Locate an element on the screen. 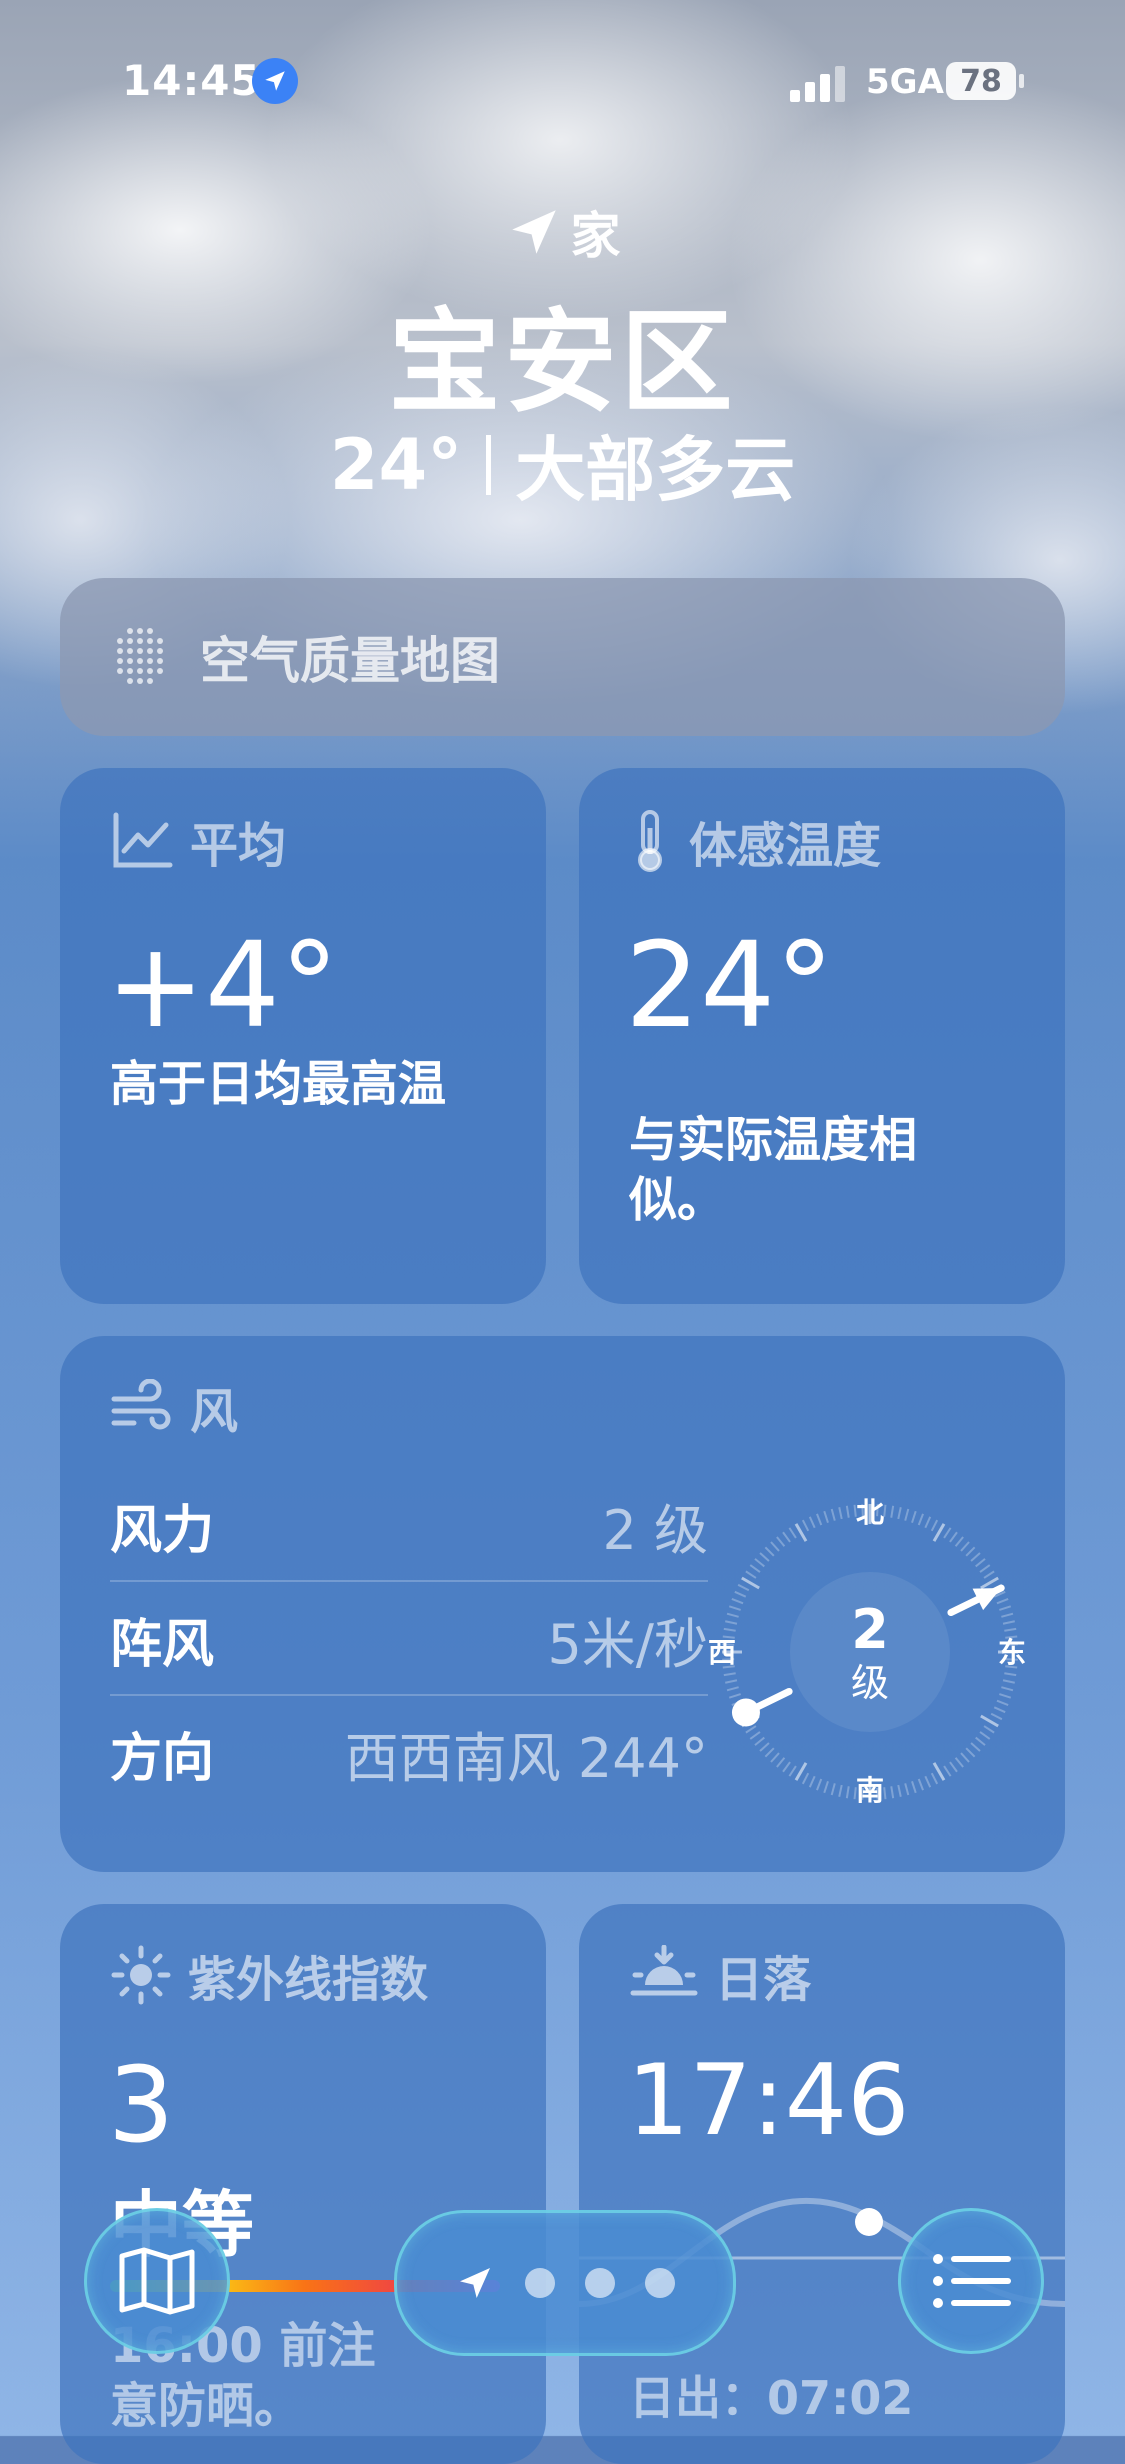 This screenshot has width=1125, height=2464. thermometer-icon is located at coordinates (650, 841).